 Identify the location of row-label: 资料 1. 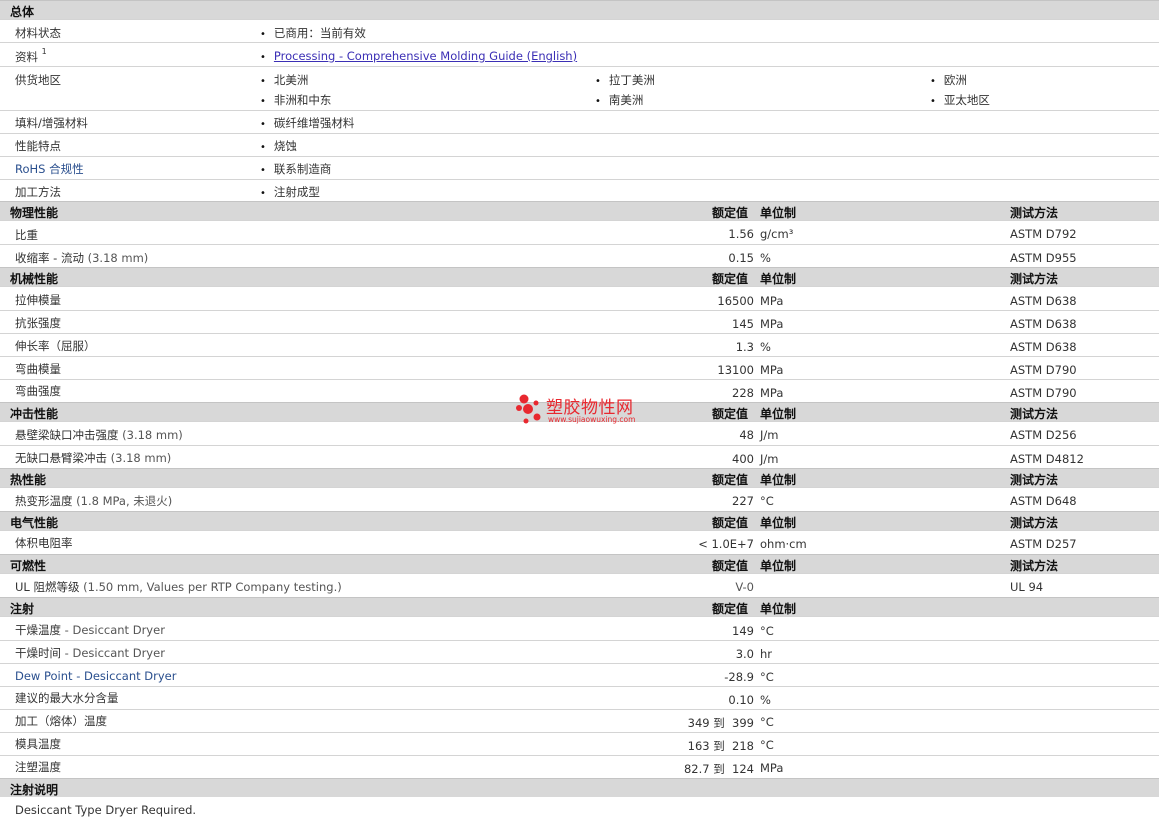
(31, 55).